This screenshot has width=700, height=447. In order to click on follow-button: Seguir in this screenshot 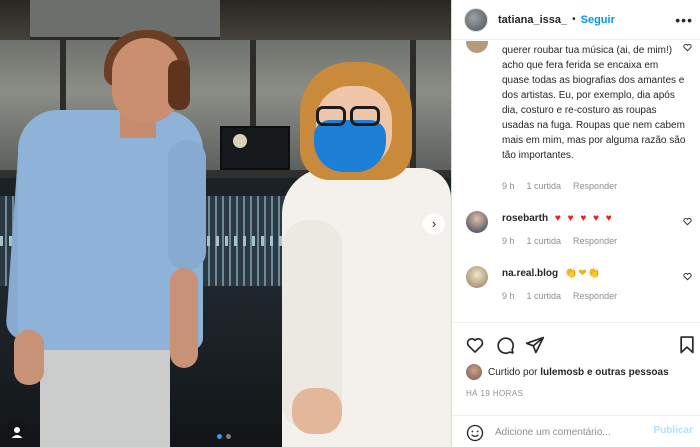, I will do `click(598, 20)`.